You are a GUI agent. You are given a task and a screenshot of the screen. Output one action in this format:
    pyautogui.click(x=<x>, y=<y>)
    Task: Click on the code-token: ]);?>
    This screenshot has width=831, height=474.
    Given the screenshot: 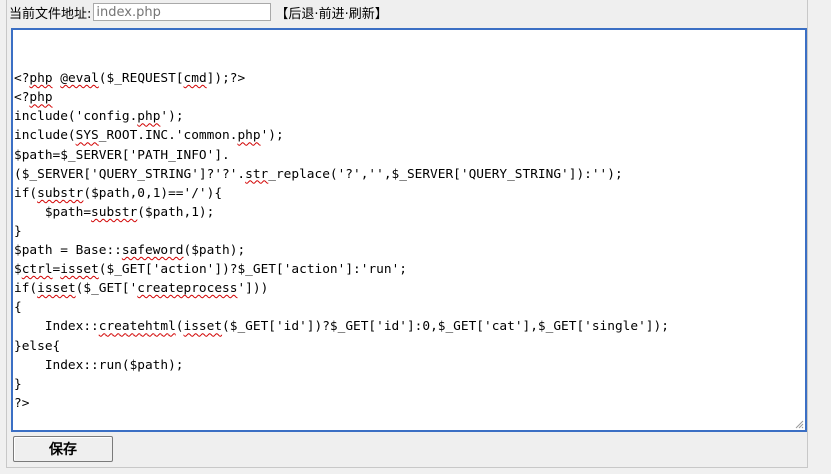 What is the action you would take?
    pyautogui.click(x=226, y=79)
    